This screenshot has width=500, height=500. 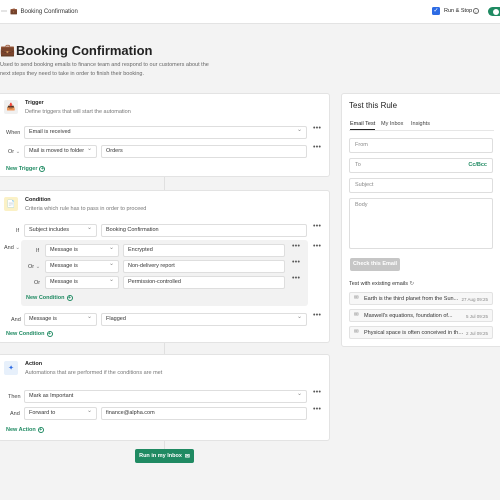 I want to click on automation-toggle, so click(x=494, y=11).